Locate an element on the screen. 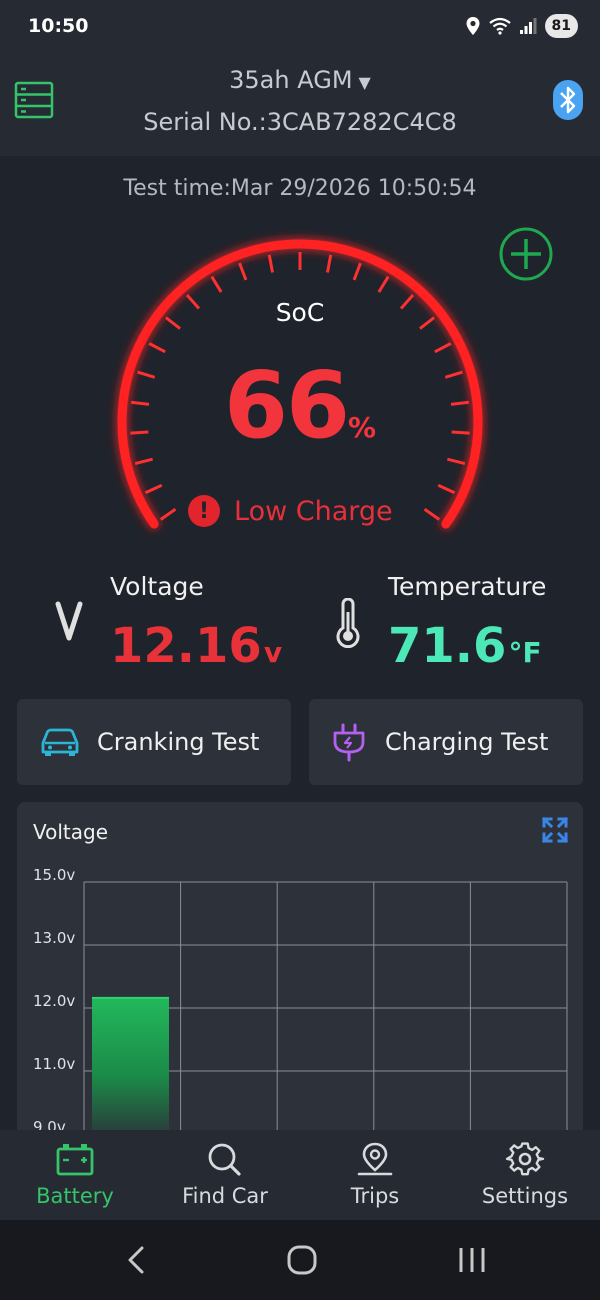 This screenshot has height=1300, width=600. system-nav-bar is located at coordinates (300, 1260).